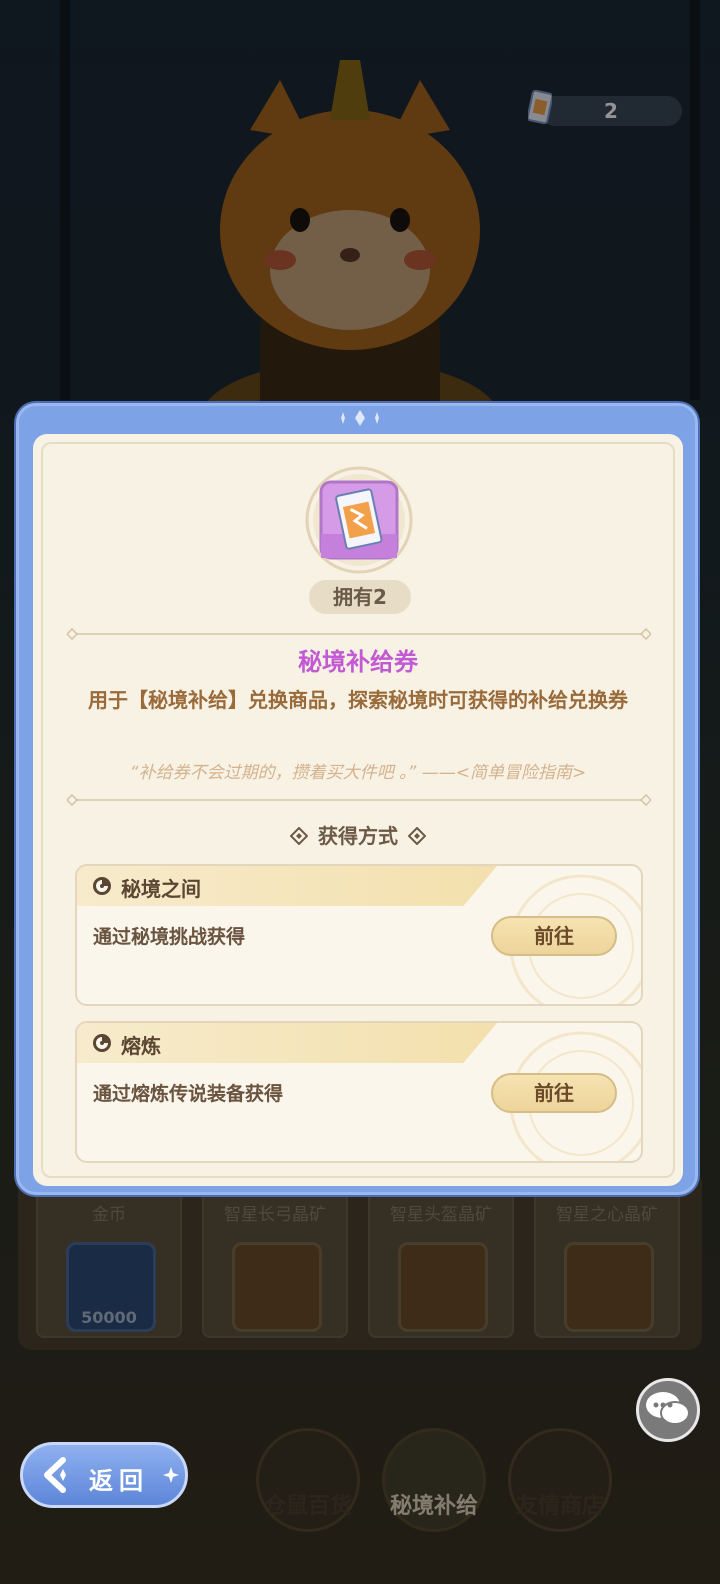 The image size is (720, 1584). What do you see at coordinates (358, 700) in the screenshot?
I see `item-description: 用于【秘境补给】兑换商品，探索秘境时可获得的补给兑换券` at bounding box center [358, 700].